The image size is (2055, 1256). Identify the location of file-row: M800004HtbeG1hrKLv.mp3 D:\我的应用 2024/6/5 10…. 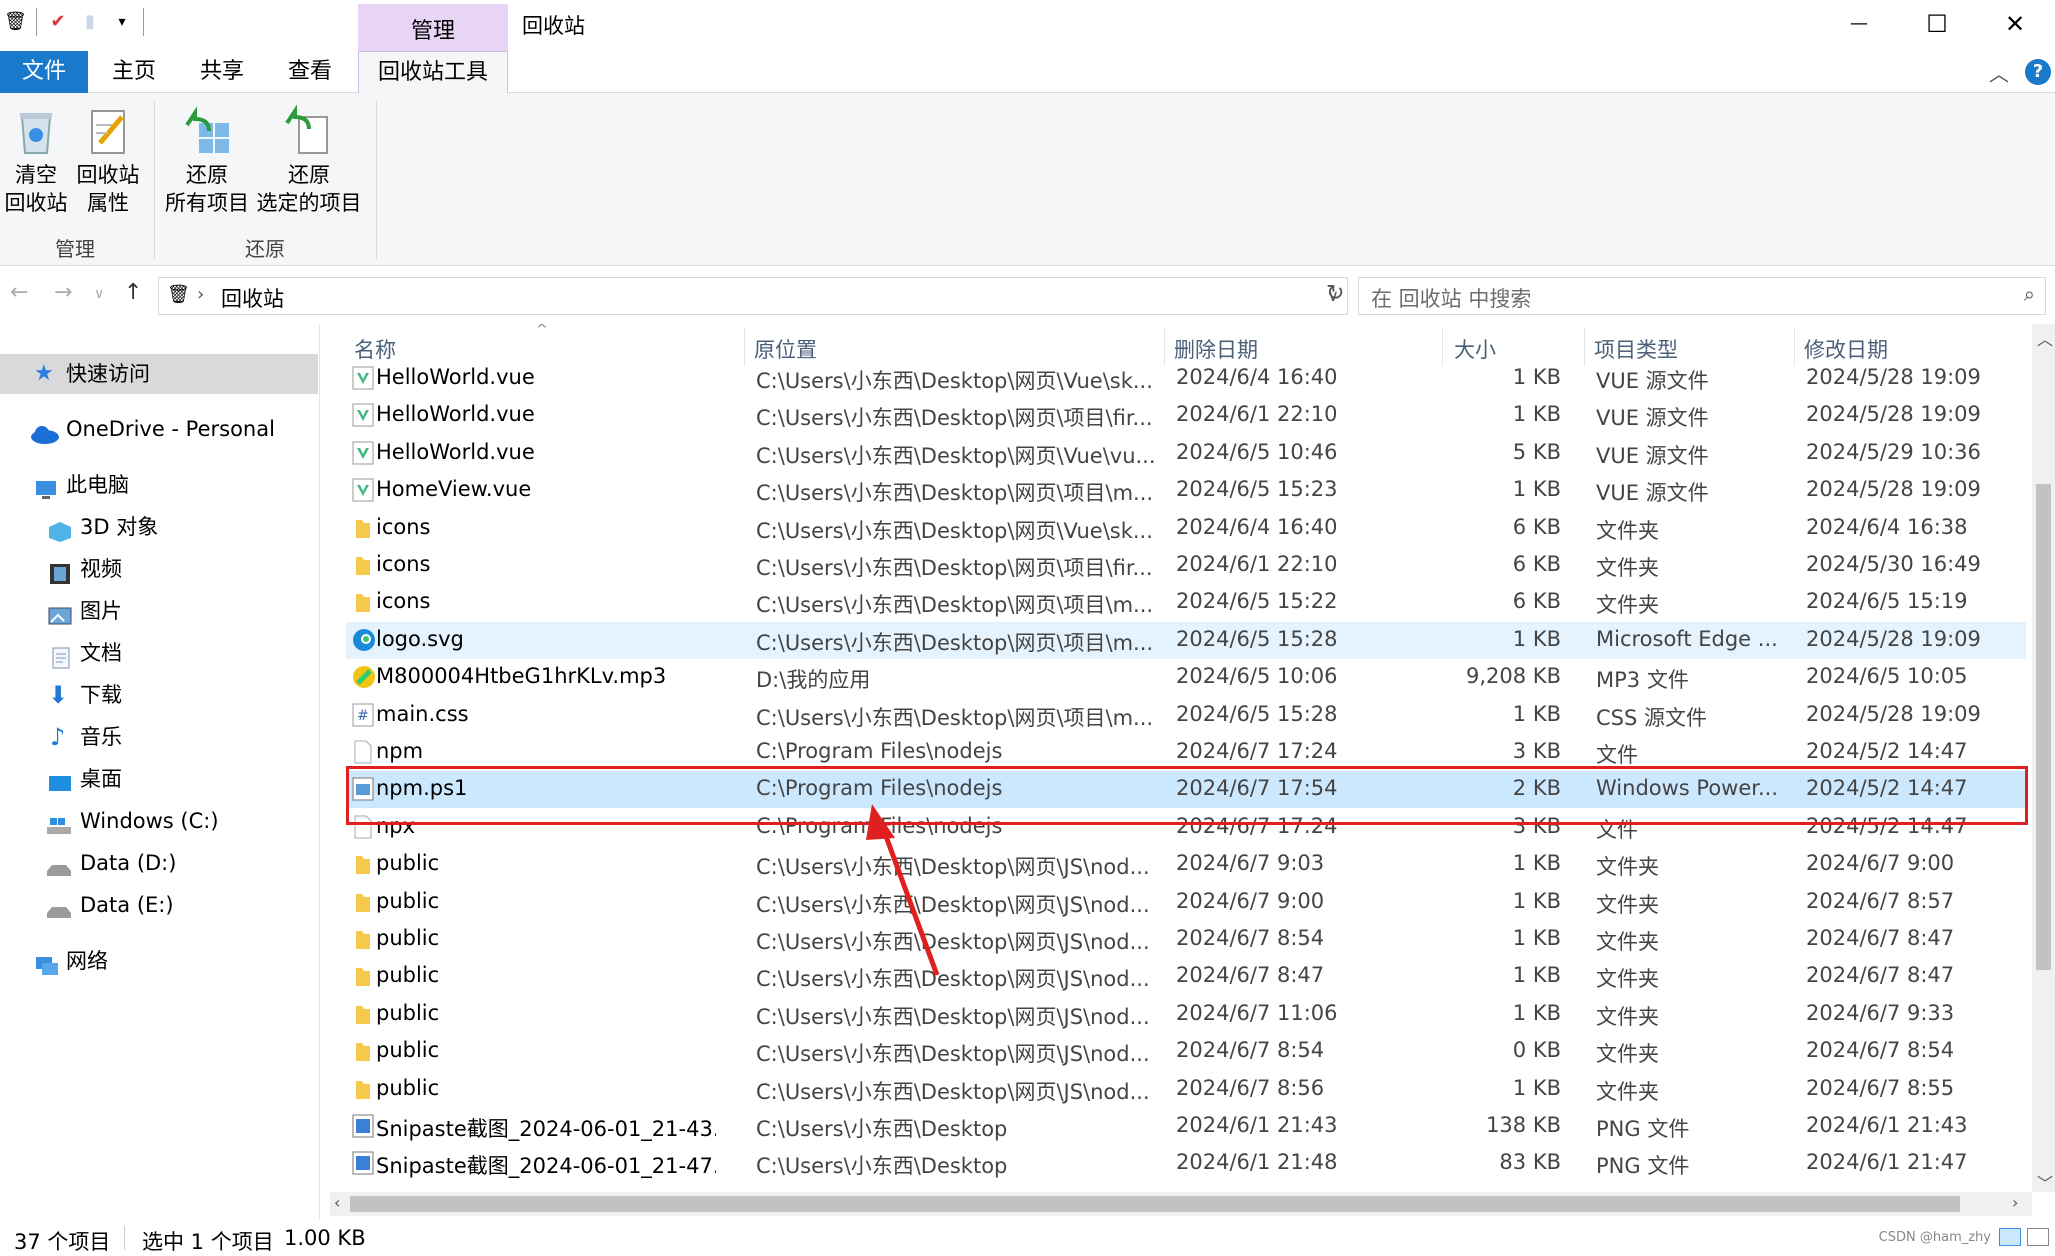
(1186, 677).